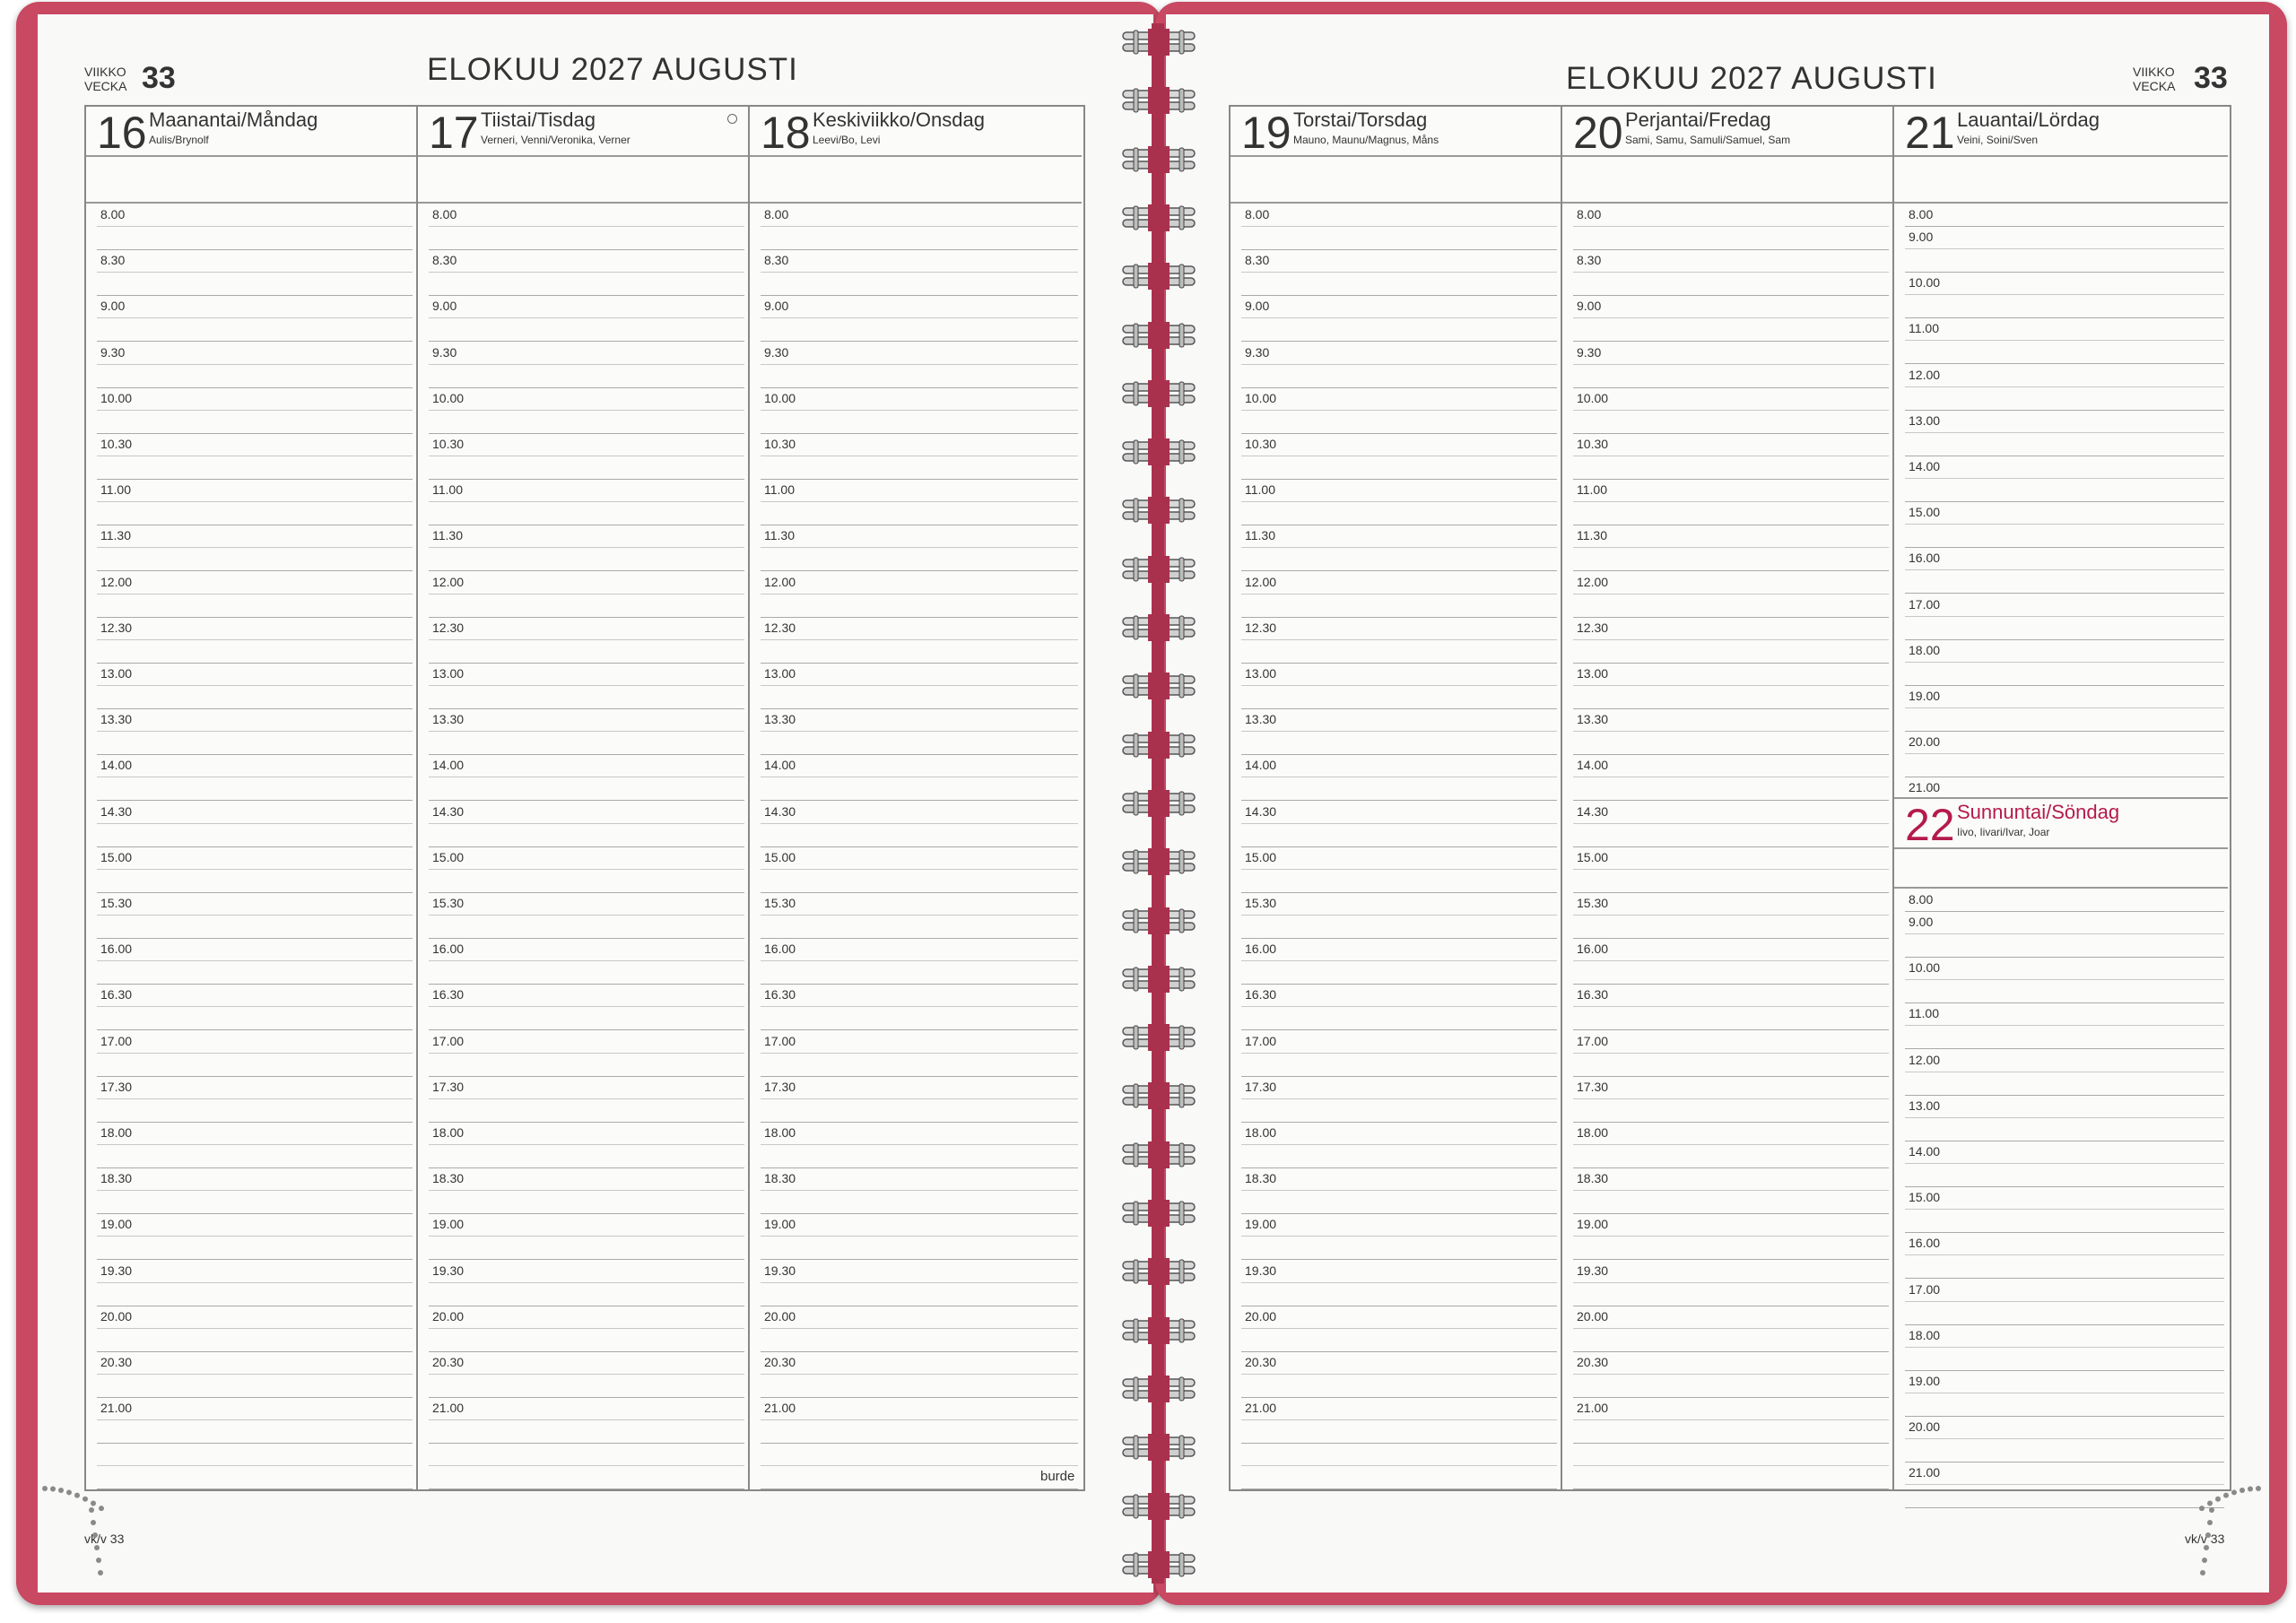  Describe the element at coordinates (779, 535) in the screenshot. I see `time-label: 11.30` at that location.